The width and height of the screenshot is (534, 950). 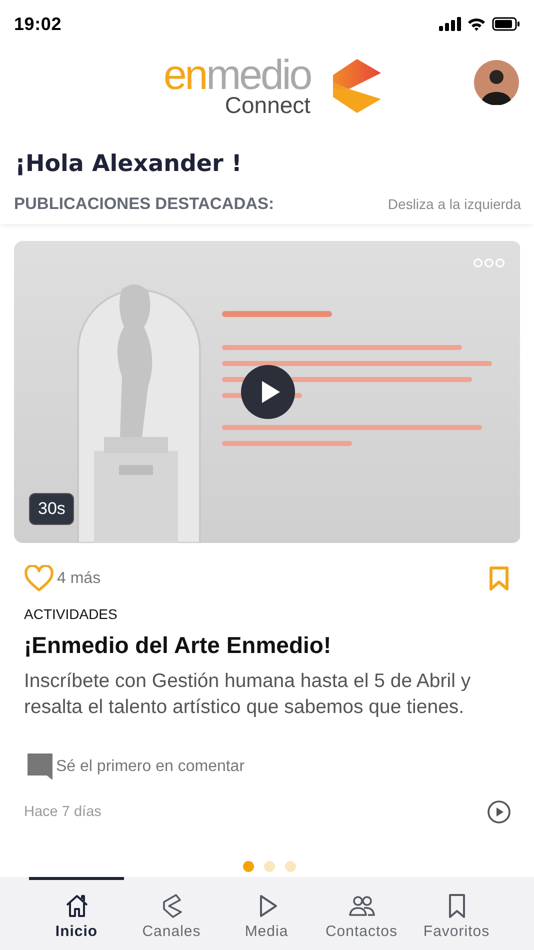 What do you see at coordinates (496, 82) in the screenshot?
I see `avatar-icon` at bounding box center [496, 82].